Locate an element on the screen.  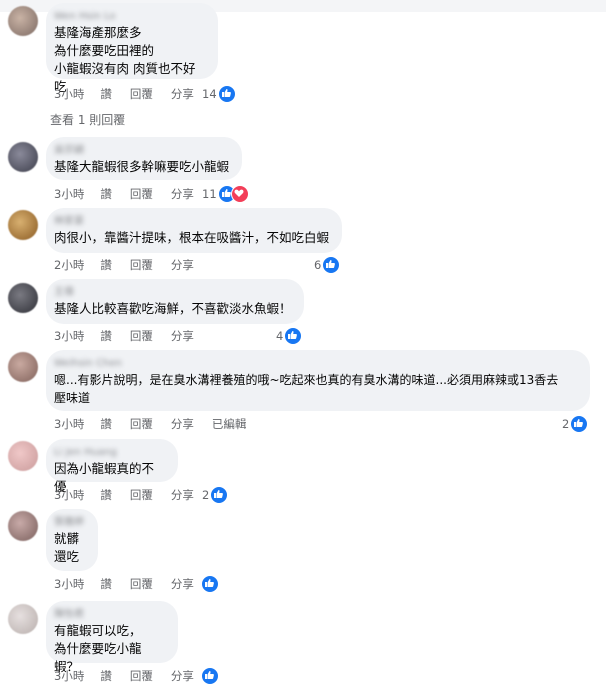
comment-author: 吳宗穎 is located at coordinates (142, 151).